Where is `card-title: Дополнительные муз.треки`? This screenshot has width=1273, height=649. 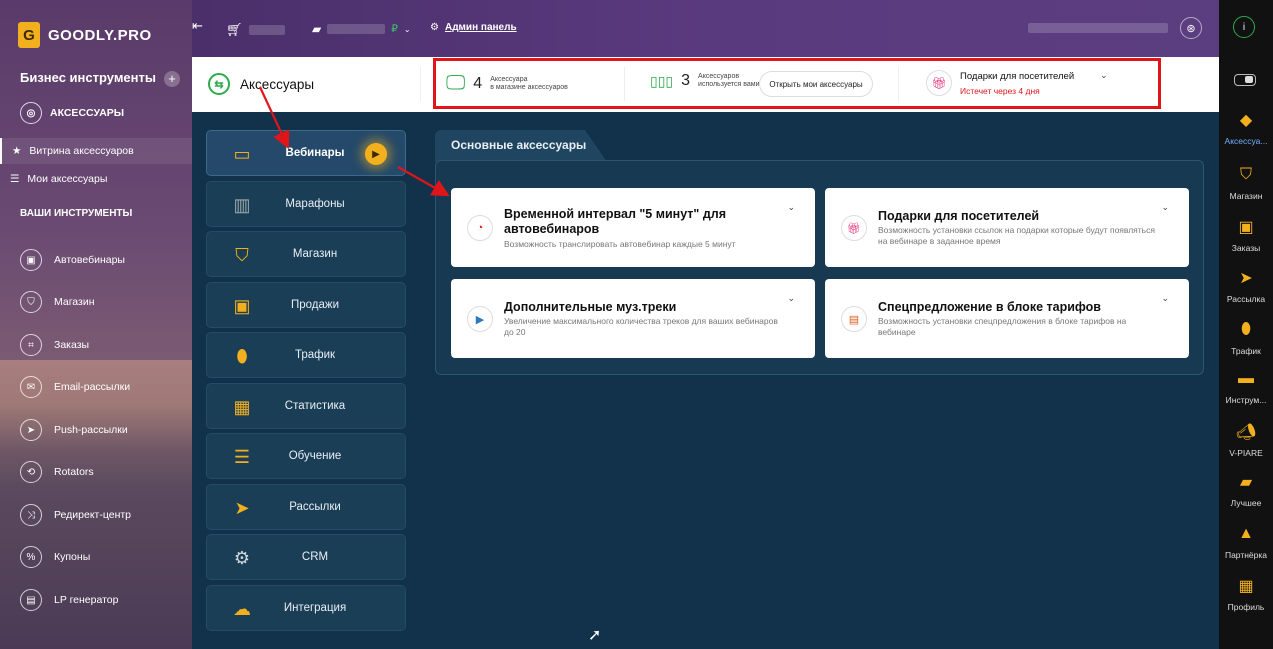 card-title: Дополнительные муз.треки is located at coordinates (590, 307).